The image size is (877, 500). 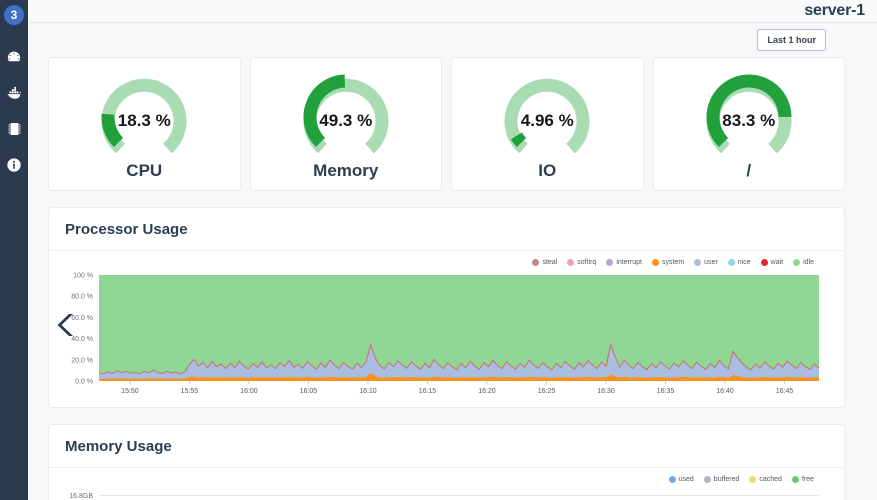 I want to click on legend-label: steal, so click(x=550, y=262).